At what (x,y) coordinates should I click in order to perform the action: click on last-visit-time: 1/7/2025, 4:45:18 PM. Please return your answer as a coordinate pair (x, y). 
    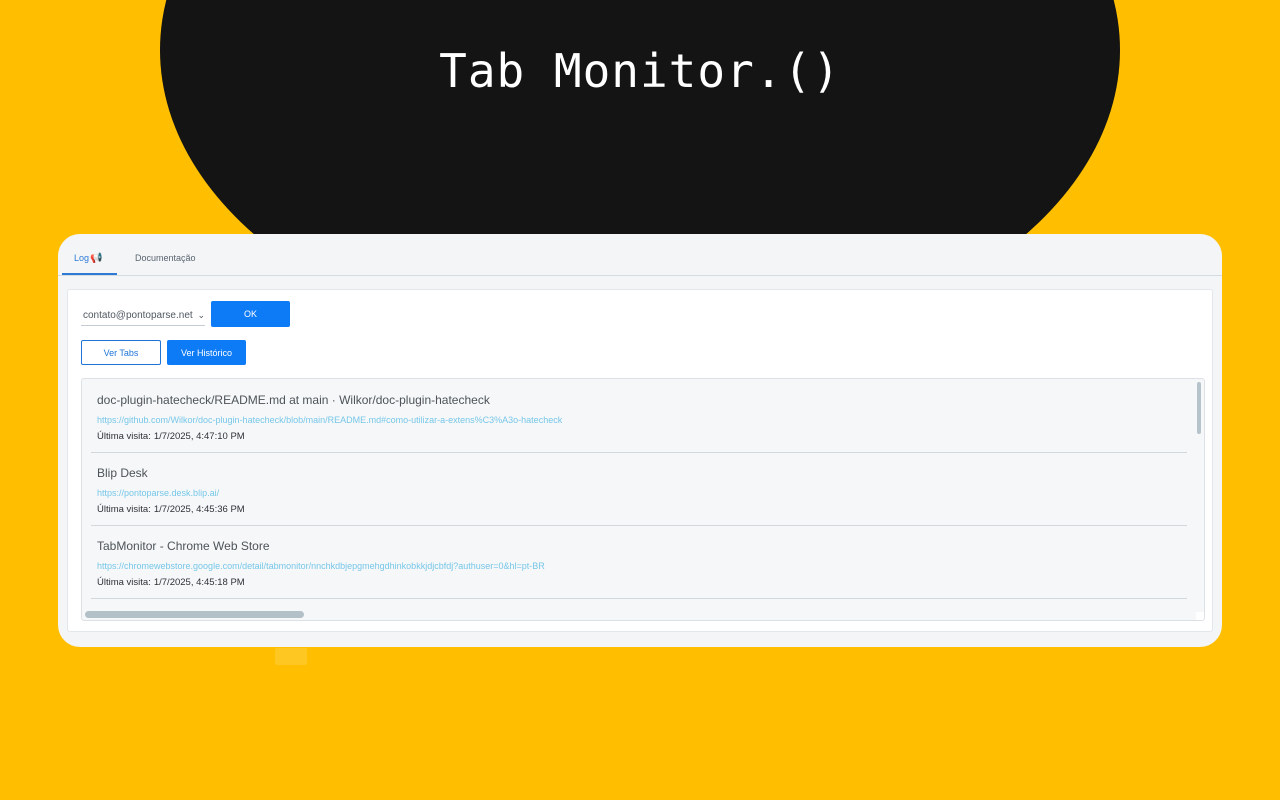
    Looking at the image, I should click on (199, 582).